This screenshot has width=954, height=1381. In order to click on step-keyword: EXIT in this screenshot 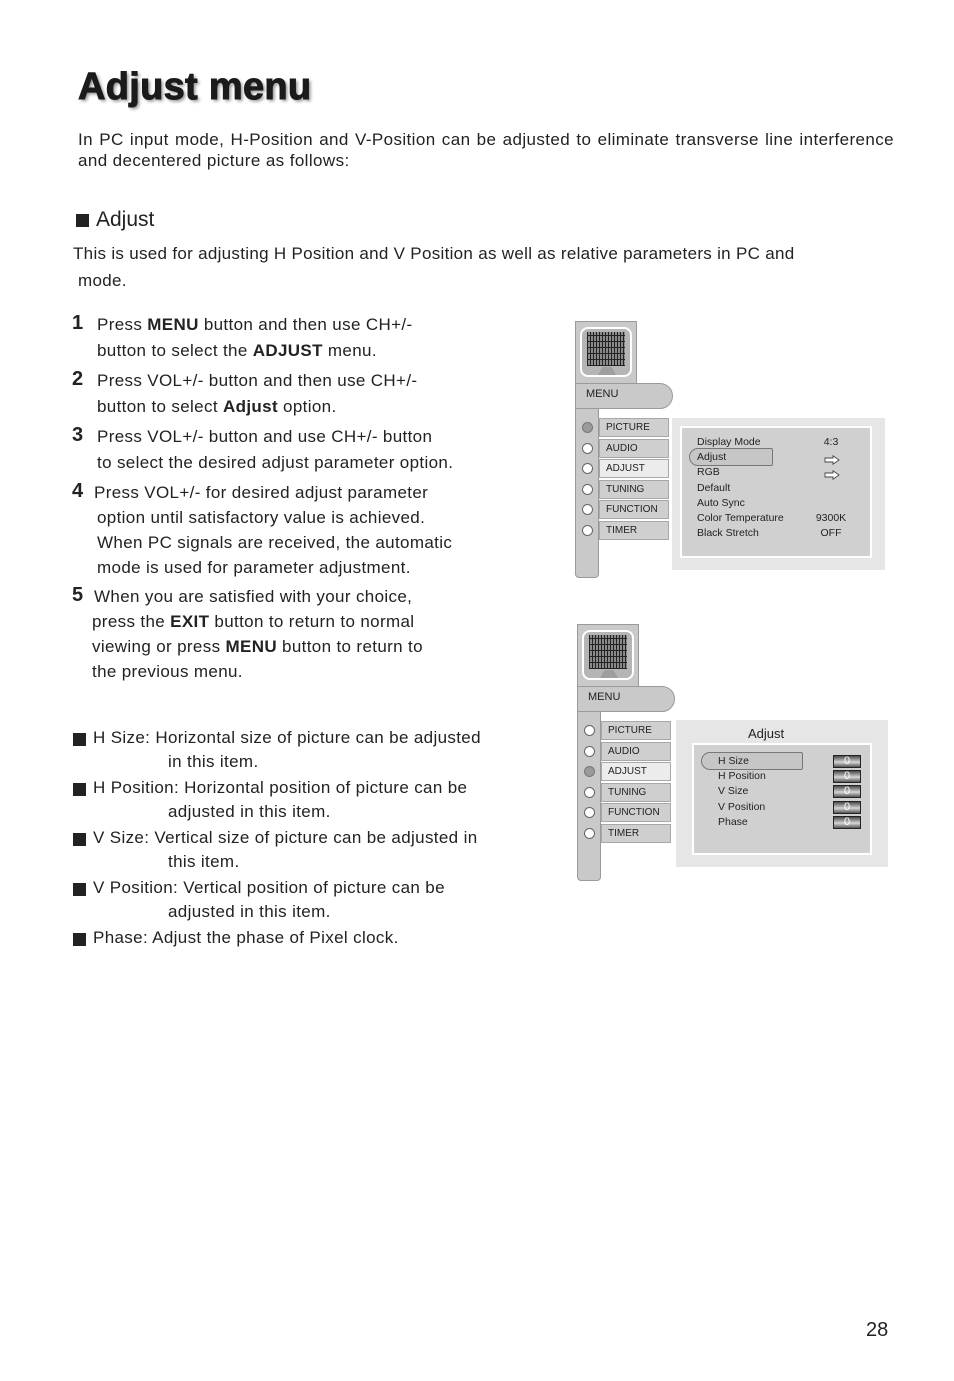, I will do `click(190, 621)`.